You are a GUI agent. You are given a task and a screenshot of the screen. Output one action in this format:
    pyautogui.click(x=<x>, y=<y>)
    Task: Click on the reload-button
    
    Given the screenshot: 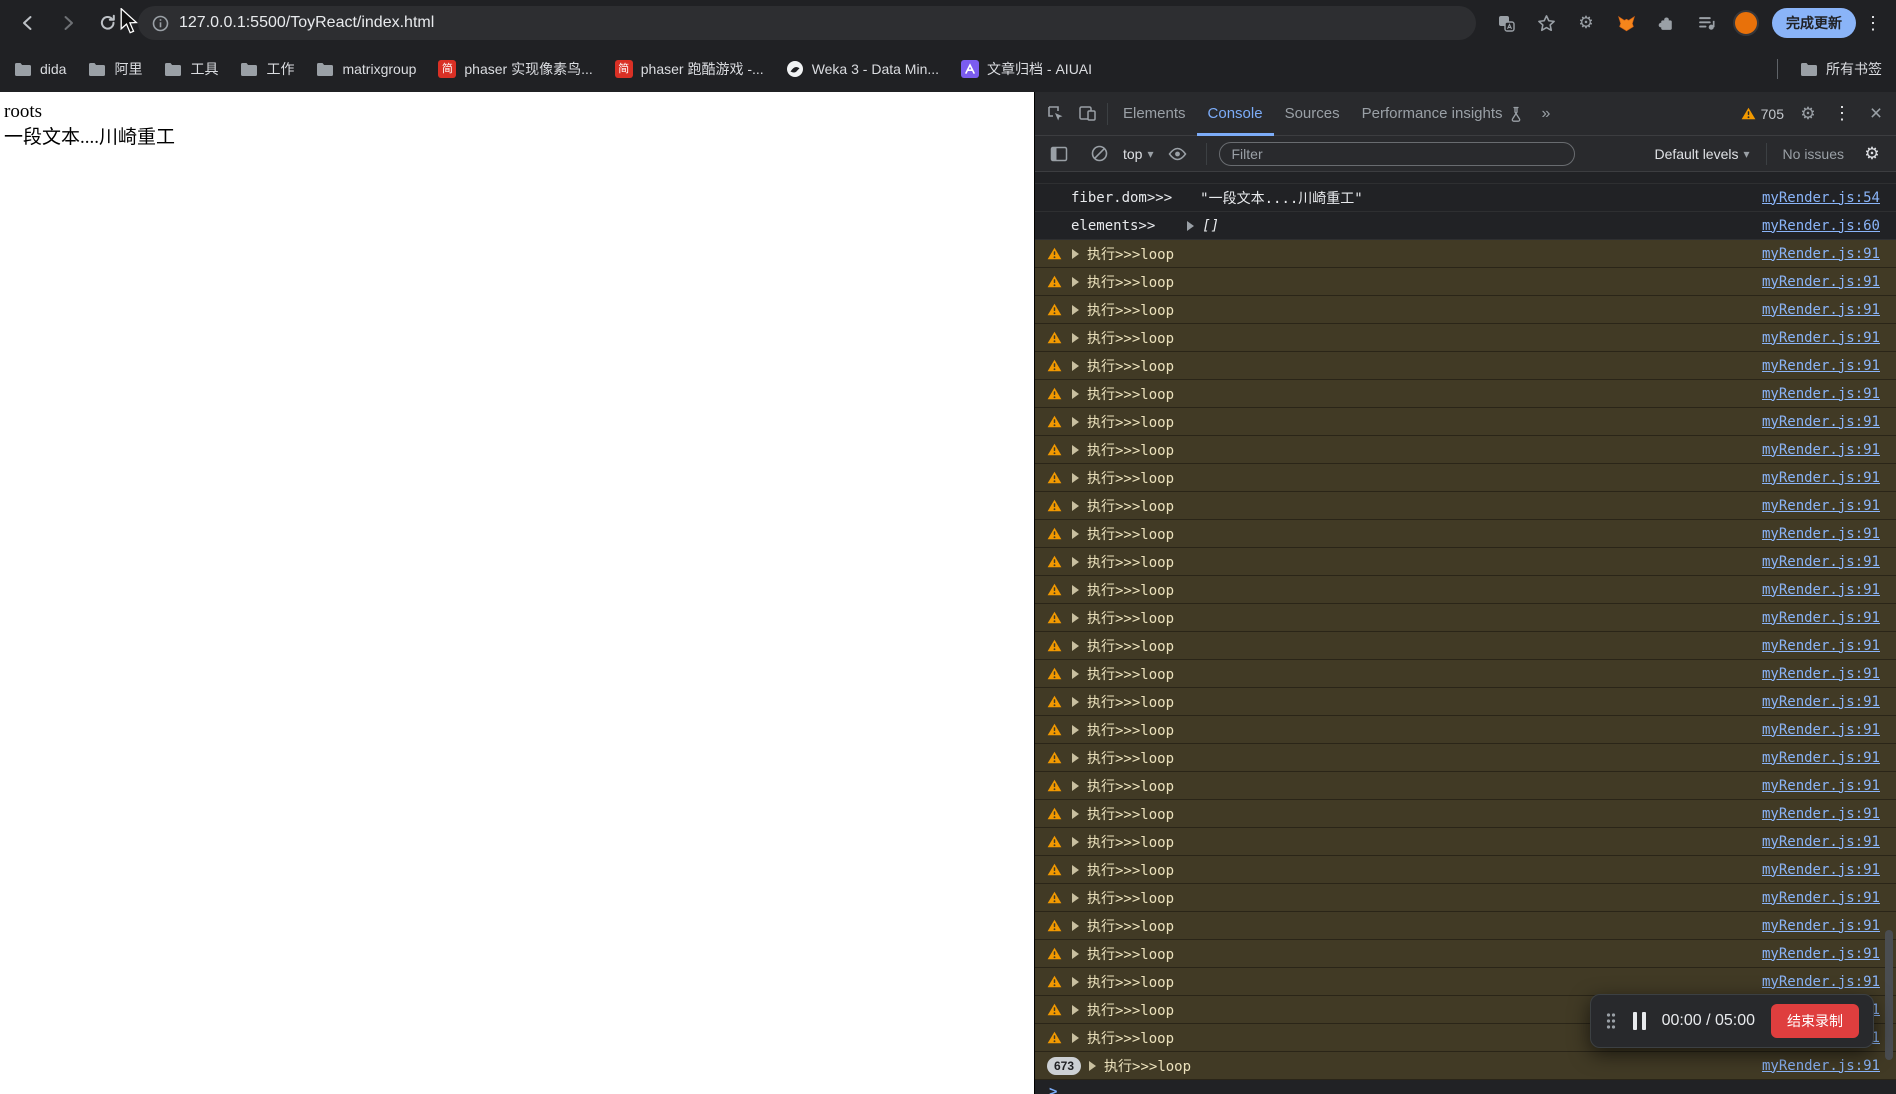 What is the action you would take?
    pyautogui.click(x=108, y=23)
    